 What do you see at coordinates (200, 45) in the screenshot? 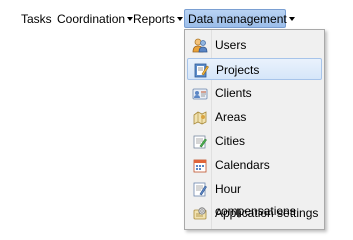
I see `users-icon` at bounding box center [200, 45].